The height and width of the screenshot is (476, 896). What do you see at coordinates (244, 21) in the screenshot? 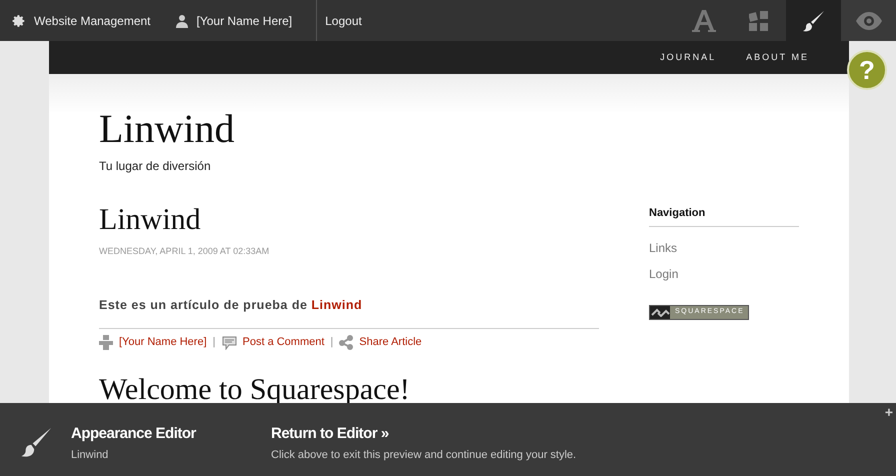
I see `top-bar-link: [Your Name Here]` at bounding box center [244, 21].